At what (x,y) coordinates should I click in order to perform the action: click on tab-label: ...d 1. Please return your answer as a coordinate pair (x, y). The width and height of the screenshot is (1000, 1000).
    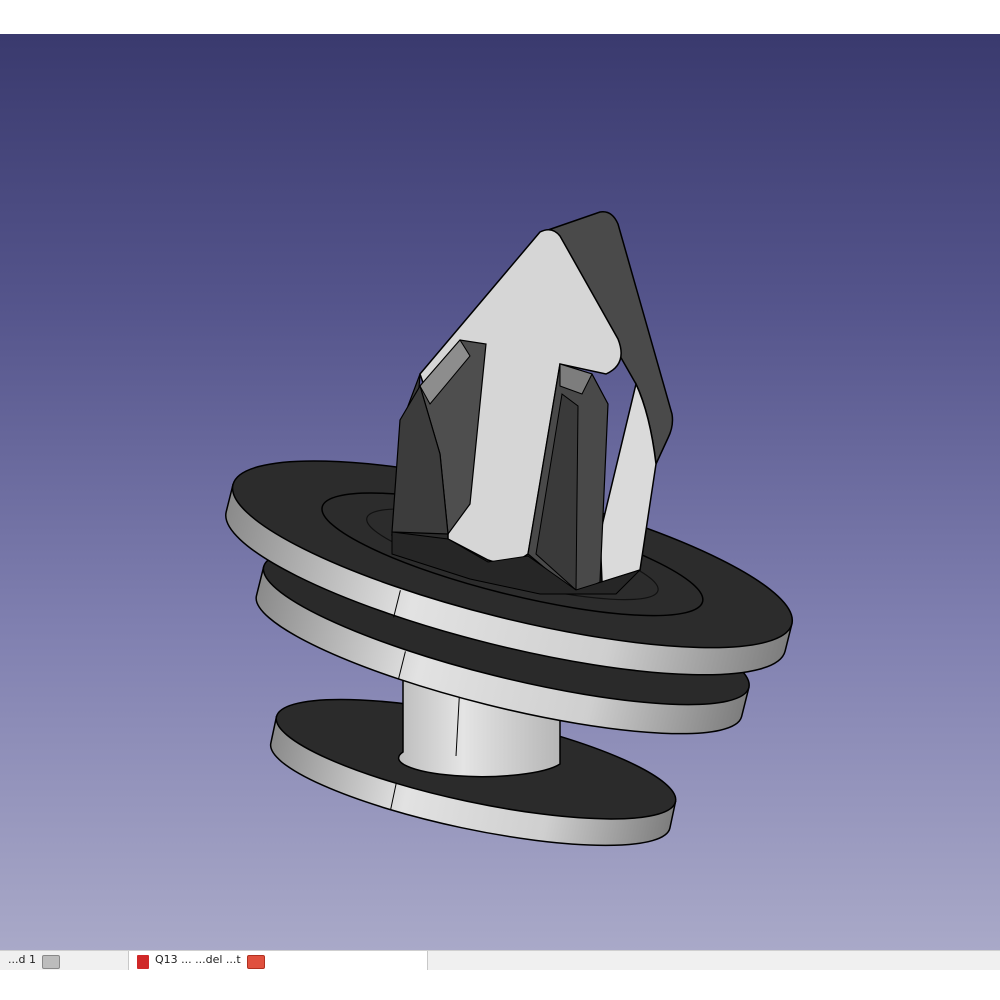
    Looking at the image, I should click on (22, 959).